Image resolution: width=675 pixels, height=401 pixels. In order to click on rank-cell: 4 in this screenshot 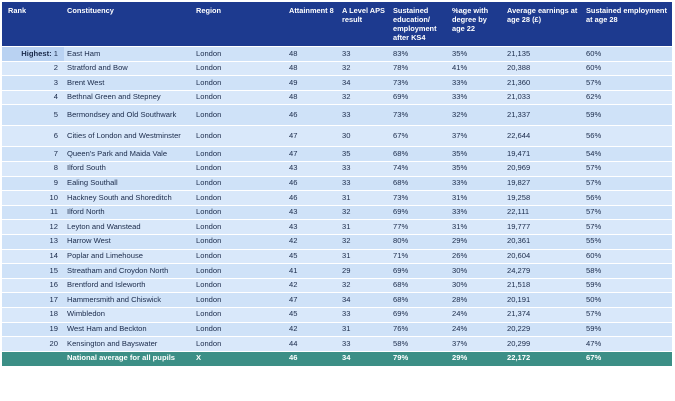, I will do `click(33, 97)`.